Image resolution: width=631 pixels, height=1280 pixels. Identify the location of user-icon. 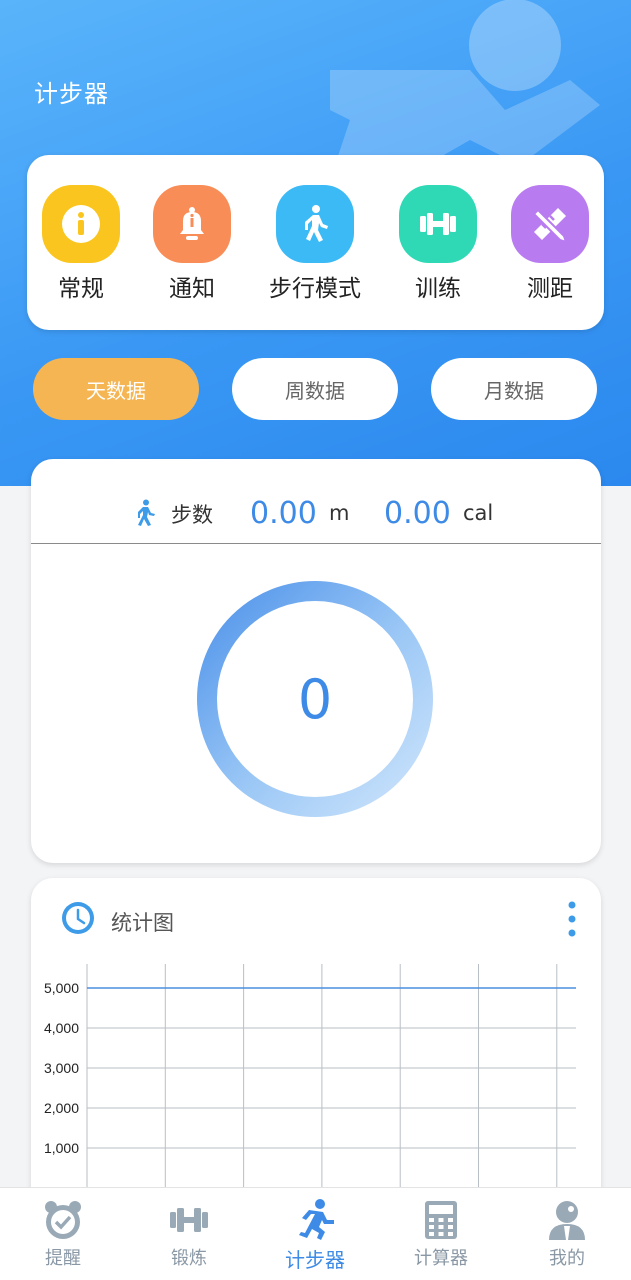
(567, 1220).